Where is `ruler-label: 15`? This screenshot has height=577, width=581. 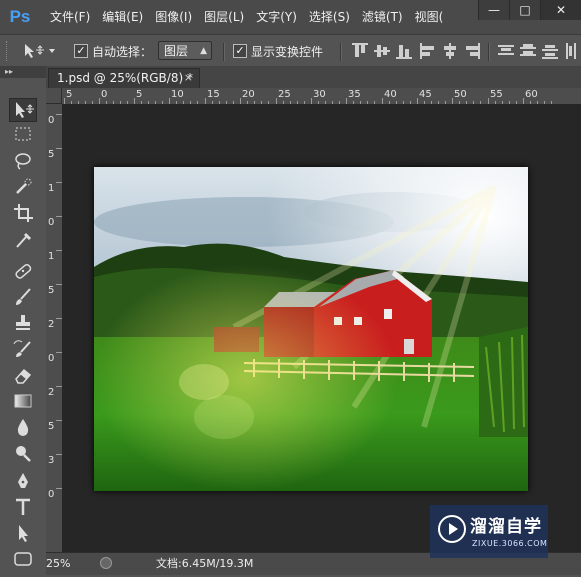
ruler-label: 15 is located at coordinates (213, 94).